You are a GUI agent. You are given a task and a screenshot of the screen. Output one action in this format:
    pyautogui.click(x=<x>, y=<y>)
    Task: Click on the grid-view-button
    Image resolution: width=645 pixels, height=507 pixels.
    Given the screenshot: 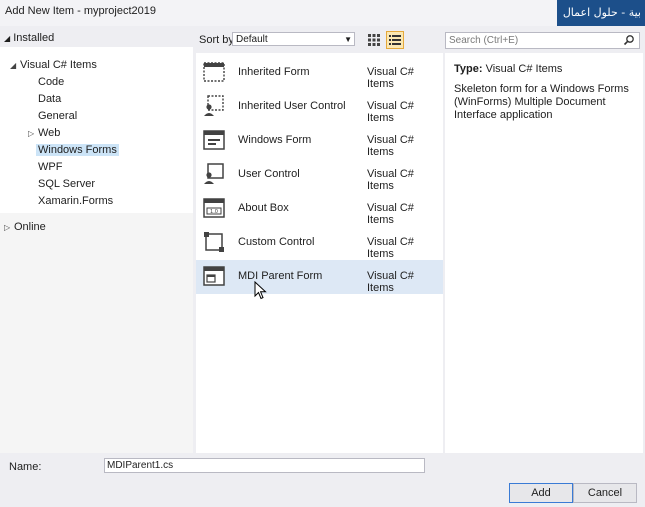 What is the action you would take?
    pyautogui.click(x=374, y=40)
    